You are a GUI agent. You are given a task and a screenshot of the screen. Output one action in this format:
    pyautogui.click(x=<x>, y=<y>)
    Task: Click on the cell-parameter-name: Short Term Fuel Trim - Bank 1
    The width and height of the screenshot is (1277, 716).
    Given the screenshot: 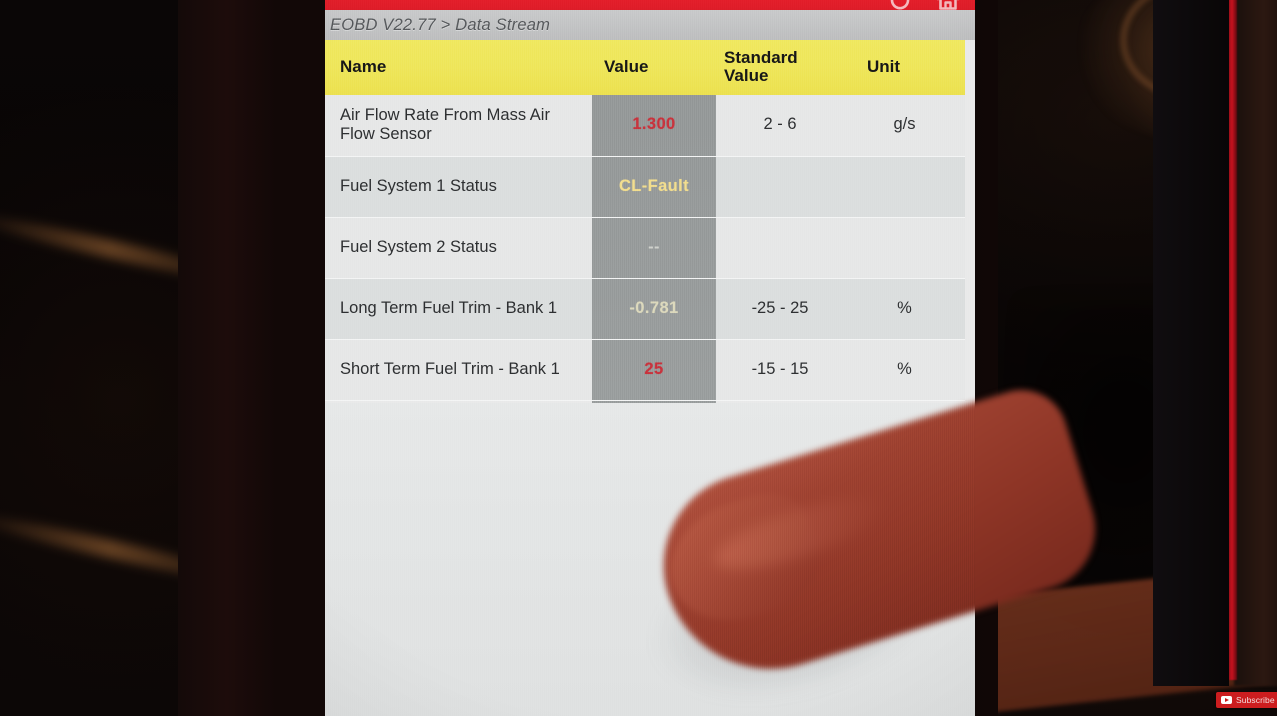 What is the action you would take?
    pyautogui.click(x=458, y=370)
    